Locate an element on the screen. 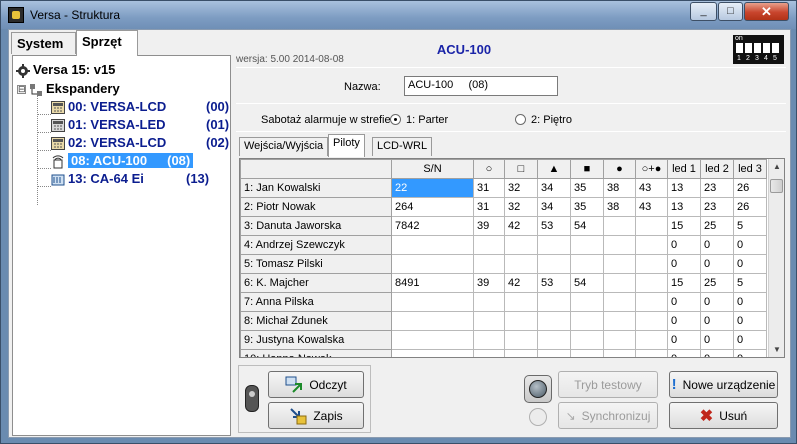 This screenshot has height=444, width=797. table-row: 8: Michał Zdunek 0 0 0 is located at coordinates (503, 321).